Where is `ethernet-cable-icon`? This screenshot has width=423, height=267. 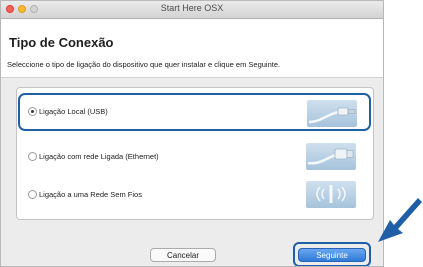
ethernet-cable-icon is located at coordinates (331, 156).